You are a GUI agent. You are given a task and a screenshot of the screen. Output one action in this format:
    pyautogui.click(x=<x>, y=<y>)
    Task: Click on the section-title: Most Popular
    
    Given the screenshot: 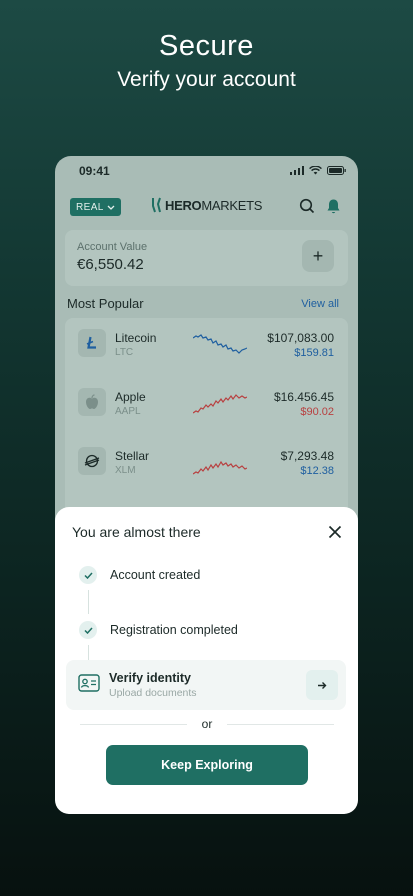 What is the action you would take?
    pyautogui.click(x=105, y=303)
    